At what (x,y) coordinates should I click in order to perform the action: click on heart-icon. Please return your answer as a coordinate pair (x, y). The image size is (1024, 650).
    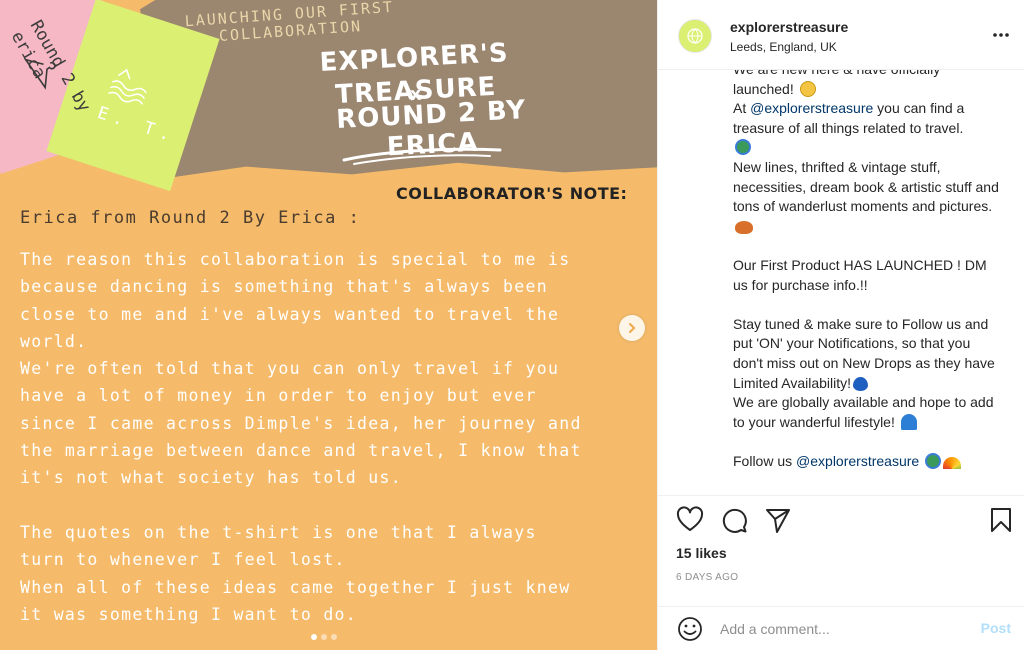
    Looking at the image, I should click on (690, 520).